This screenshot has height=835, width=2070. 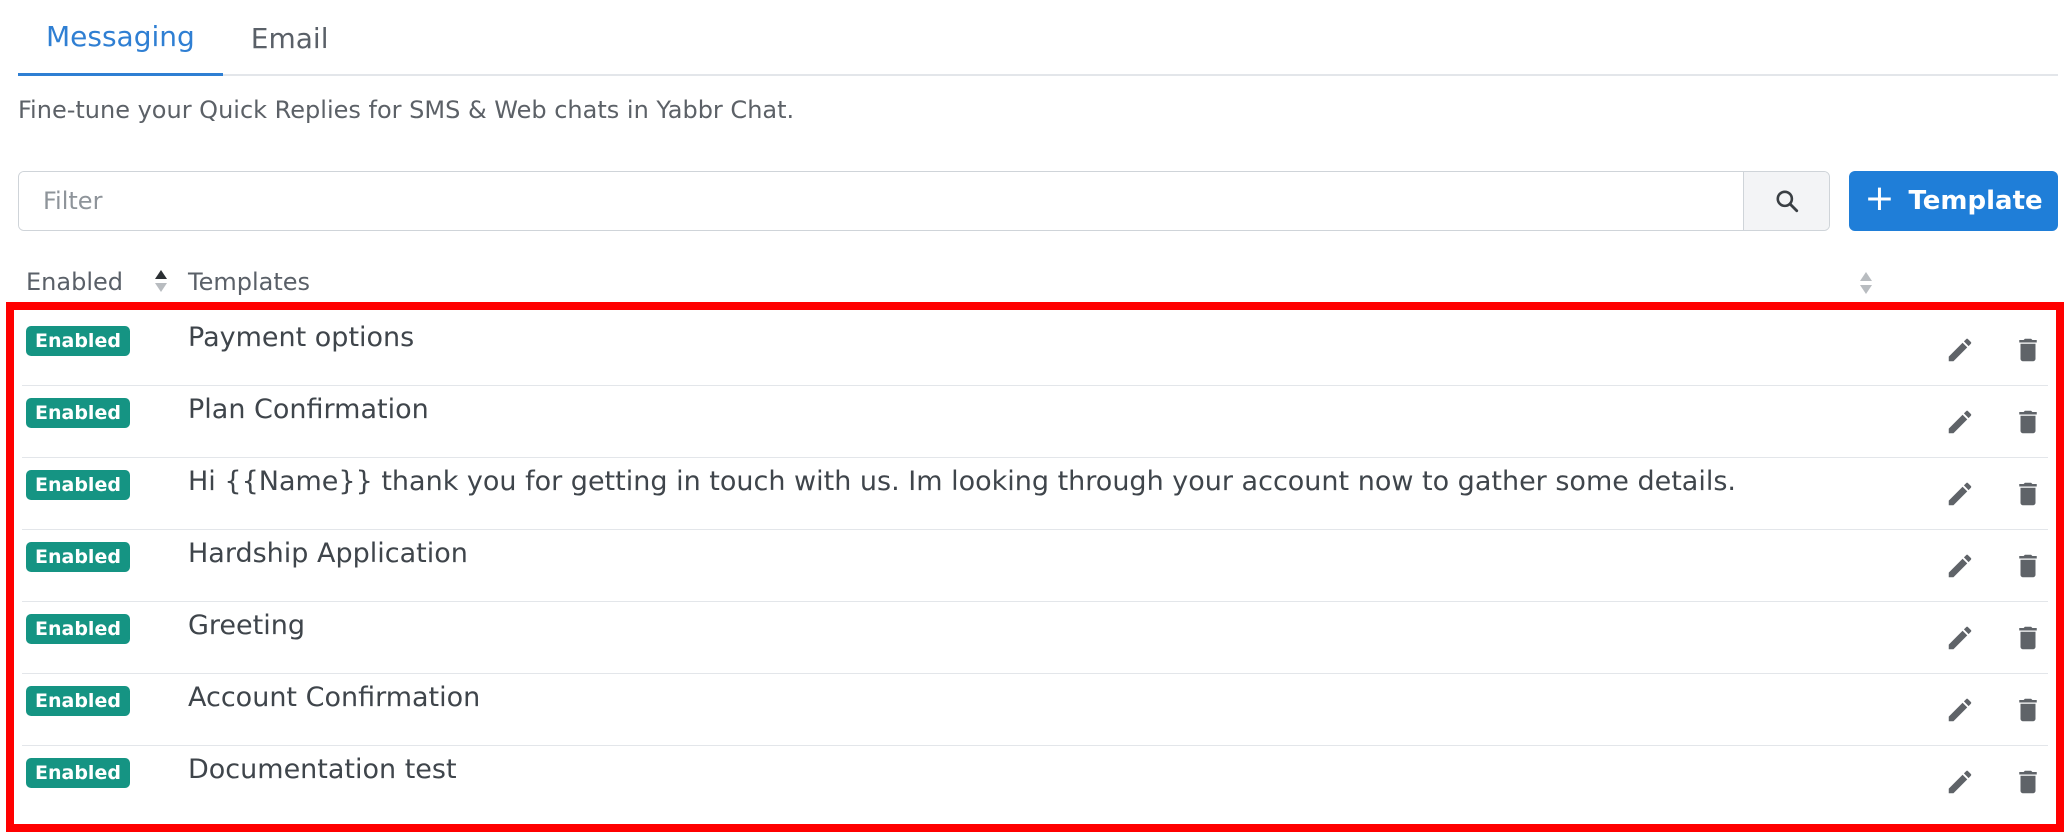 What do you see at coordinates (290, 38) in the screenshot?
I see `tab-email: Email` at bounding box center [290, 38].